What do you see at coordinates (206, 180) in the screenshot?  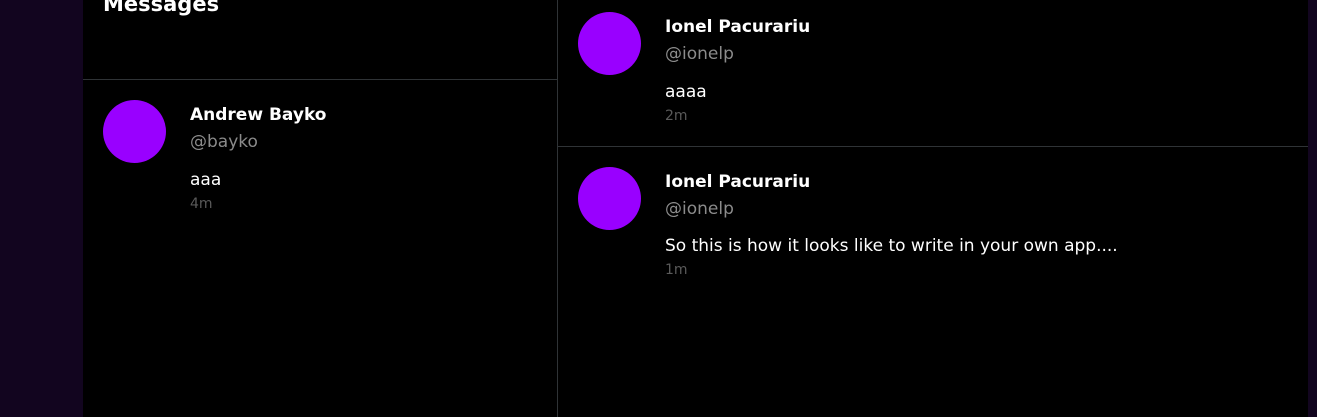 I see `message-preview: aaa` at bounding box center [206, 180].